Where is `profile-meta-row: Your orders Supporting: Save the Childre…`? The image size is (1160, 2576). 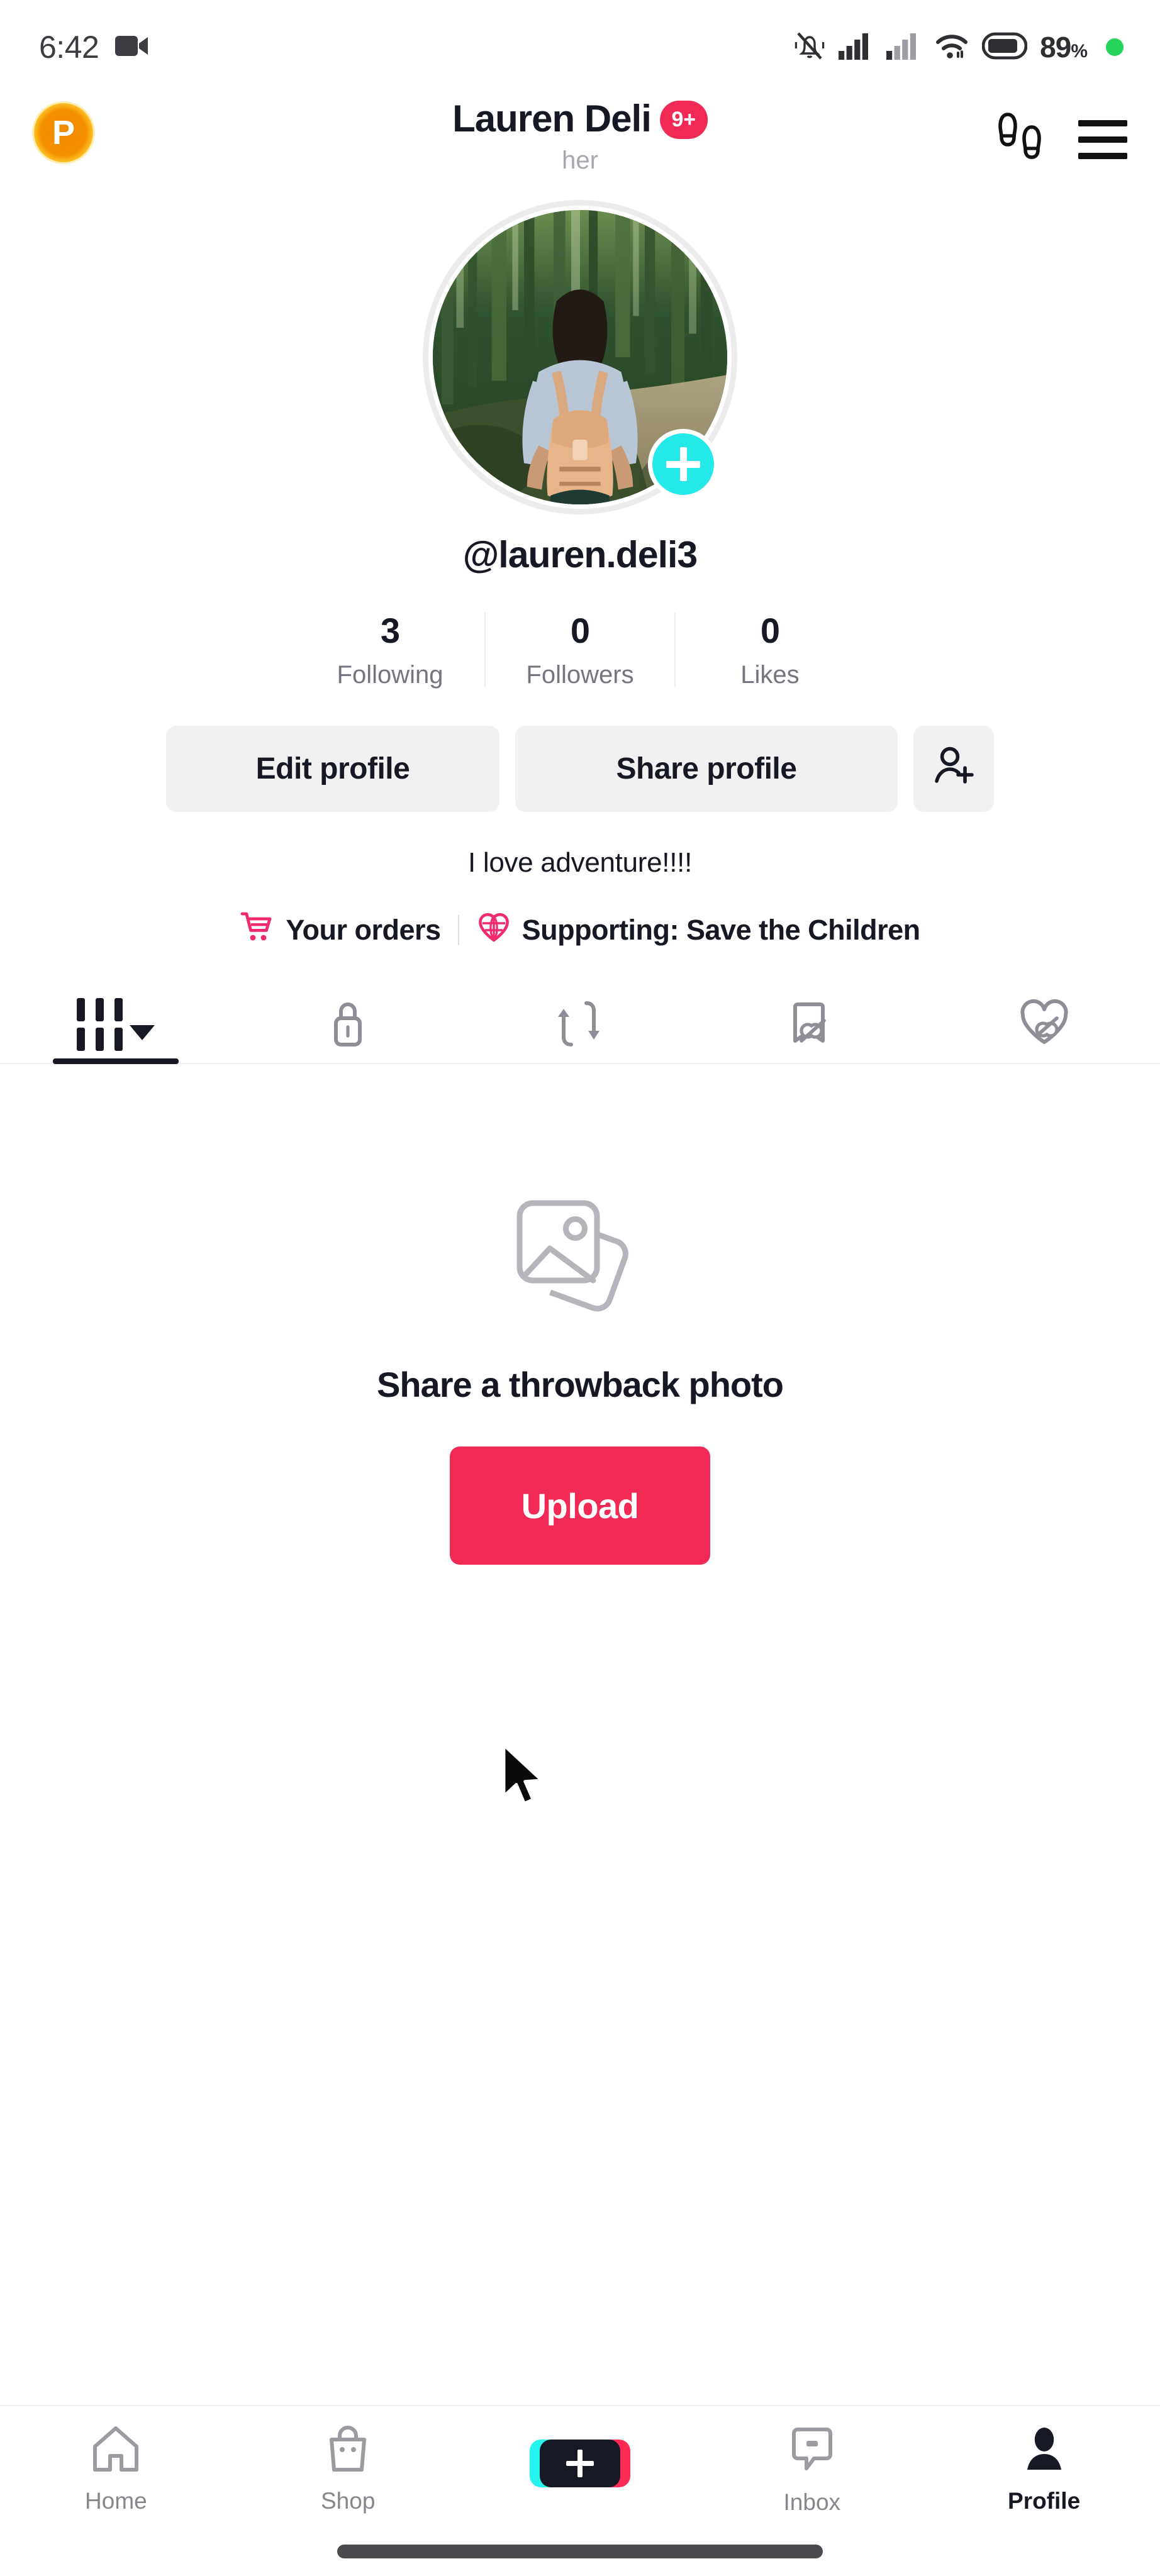 profile-meta-row: Your orders Supporting: Save the Childre… is located at coordinates (580, 930).